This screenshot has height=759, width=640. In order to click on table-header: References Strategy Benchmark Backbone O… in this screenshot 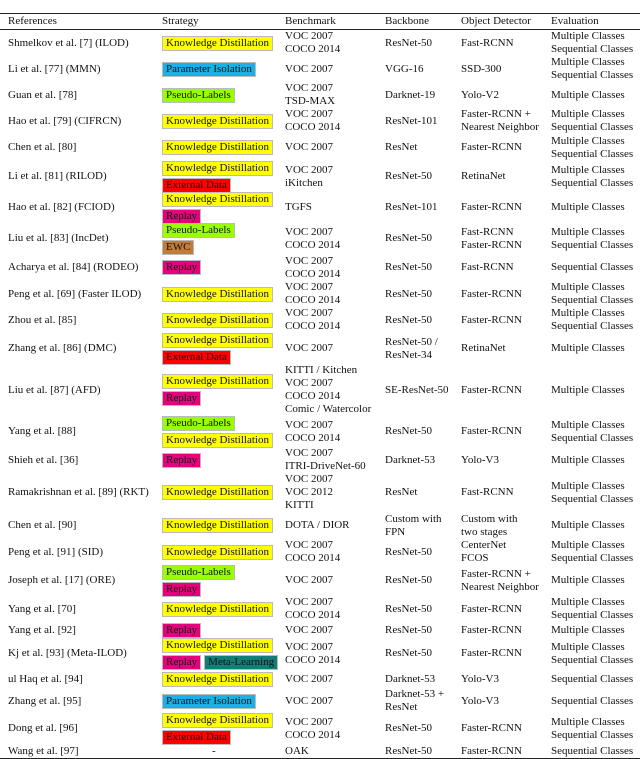, I will do `click(320, 22)`.